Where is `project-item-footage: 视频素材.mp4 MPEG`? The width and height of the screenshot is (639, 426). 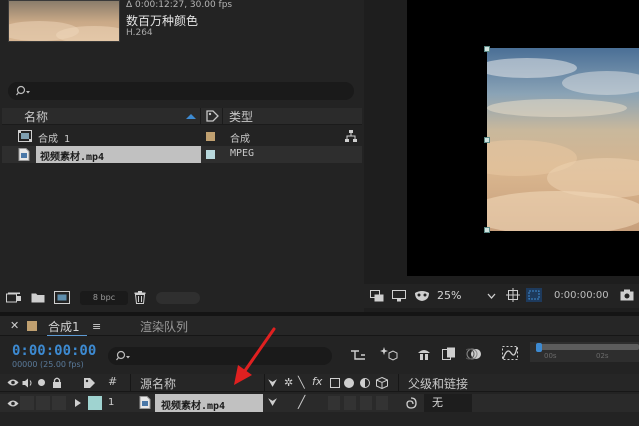
project-item-footage: 视频素材.mp4 MPEG is located at coordinates (182, 154).